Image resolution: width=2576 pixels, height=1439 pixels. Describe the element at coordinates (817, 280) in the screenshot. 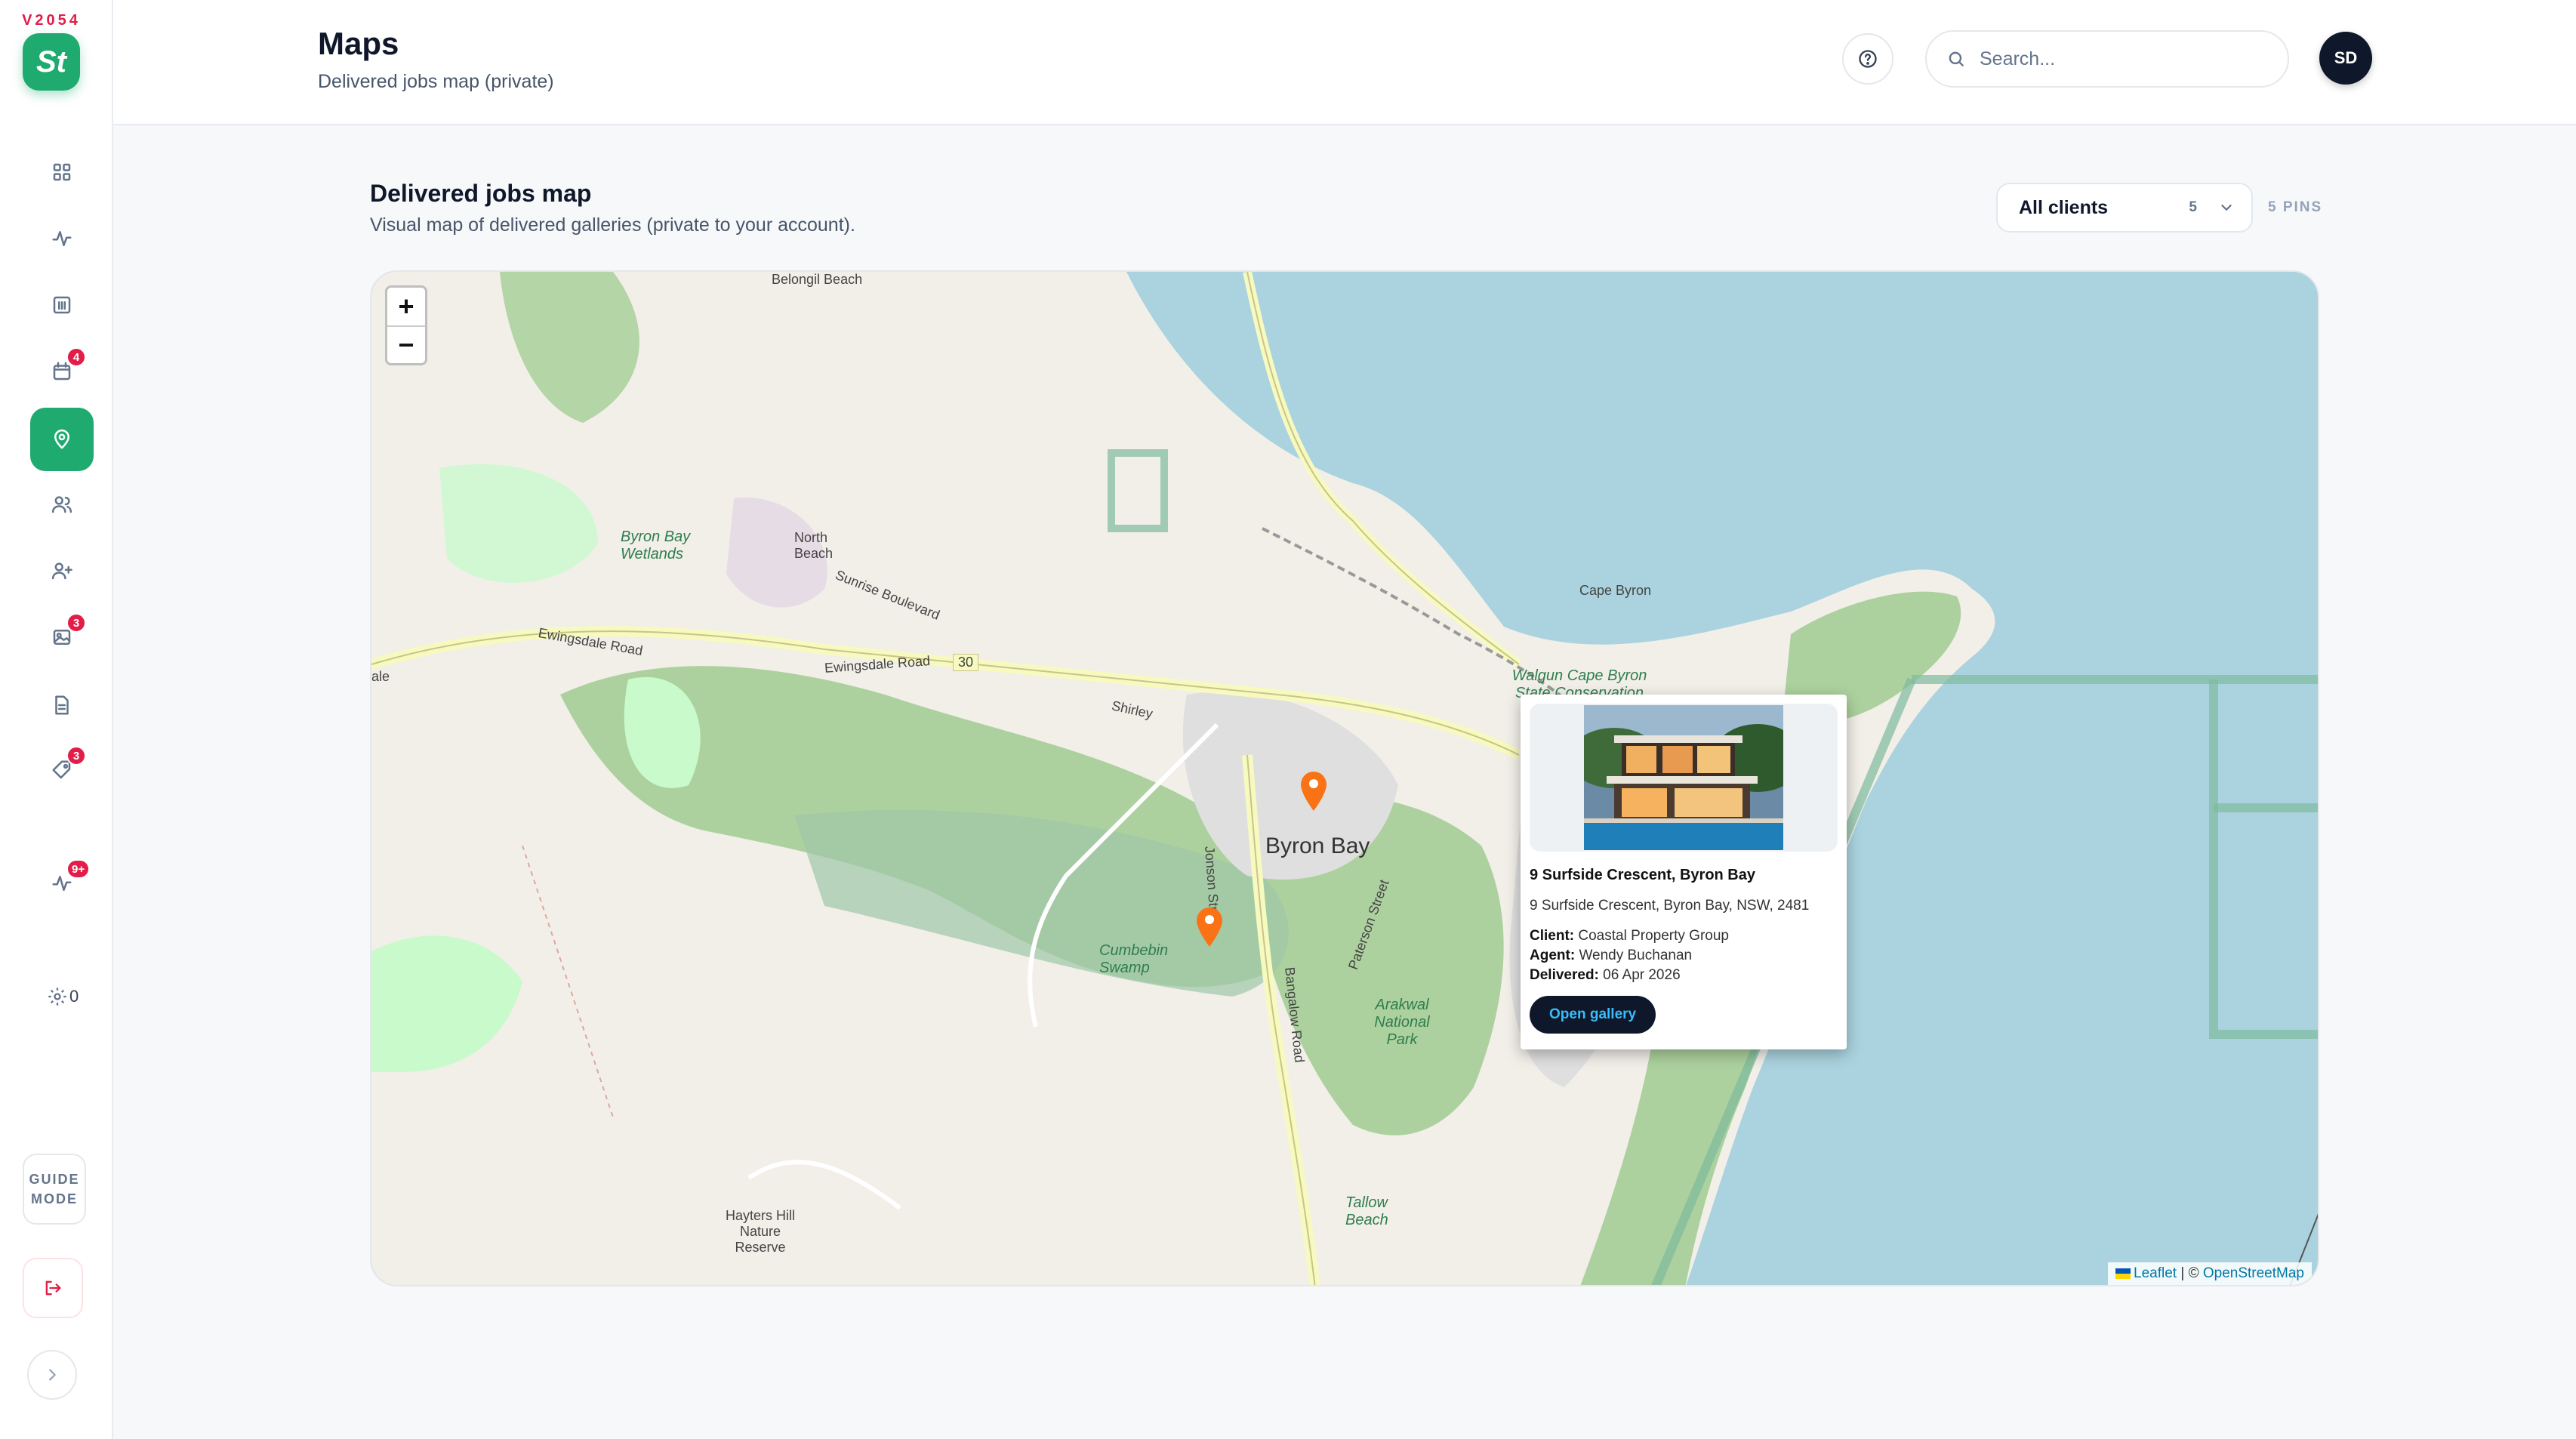

I see `map-label-belongil: Belongil Beach` at that location.